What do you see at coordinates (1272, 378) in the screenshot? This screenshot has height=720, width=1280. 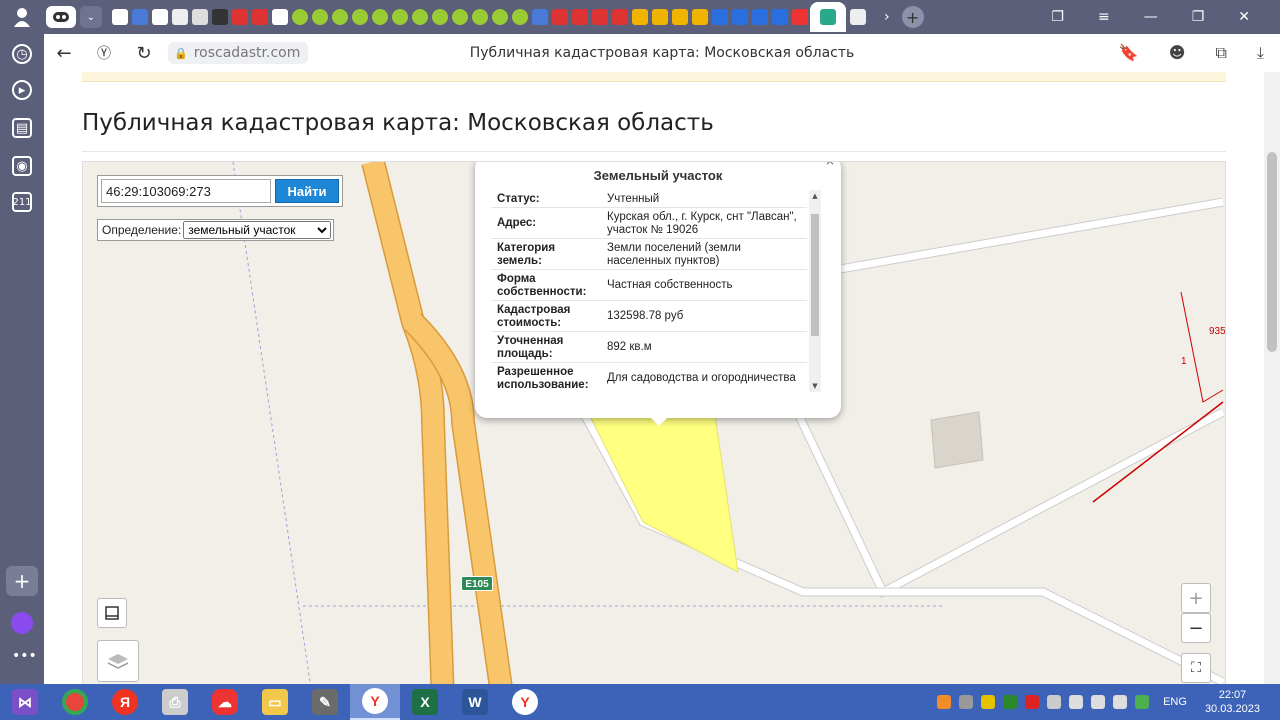 I see `page-scrollbar` at bounding box center [1272, 378].